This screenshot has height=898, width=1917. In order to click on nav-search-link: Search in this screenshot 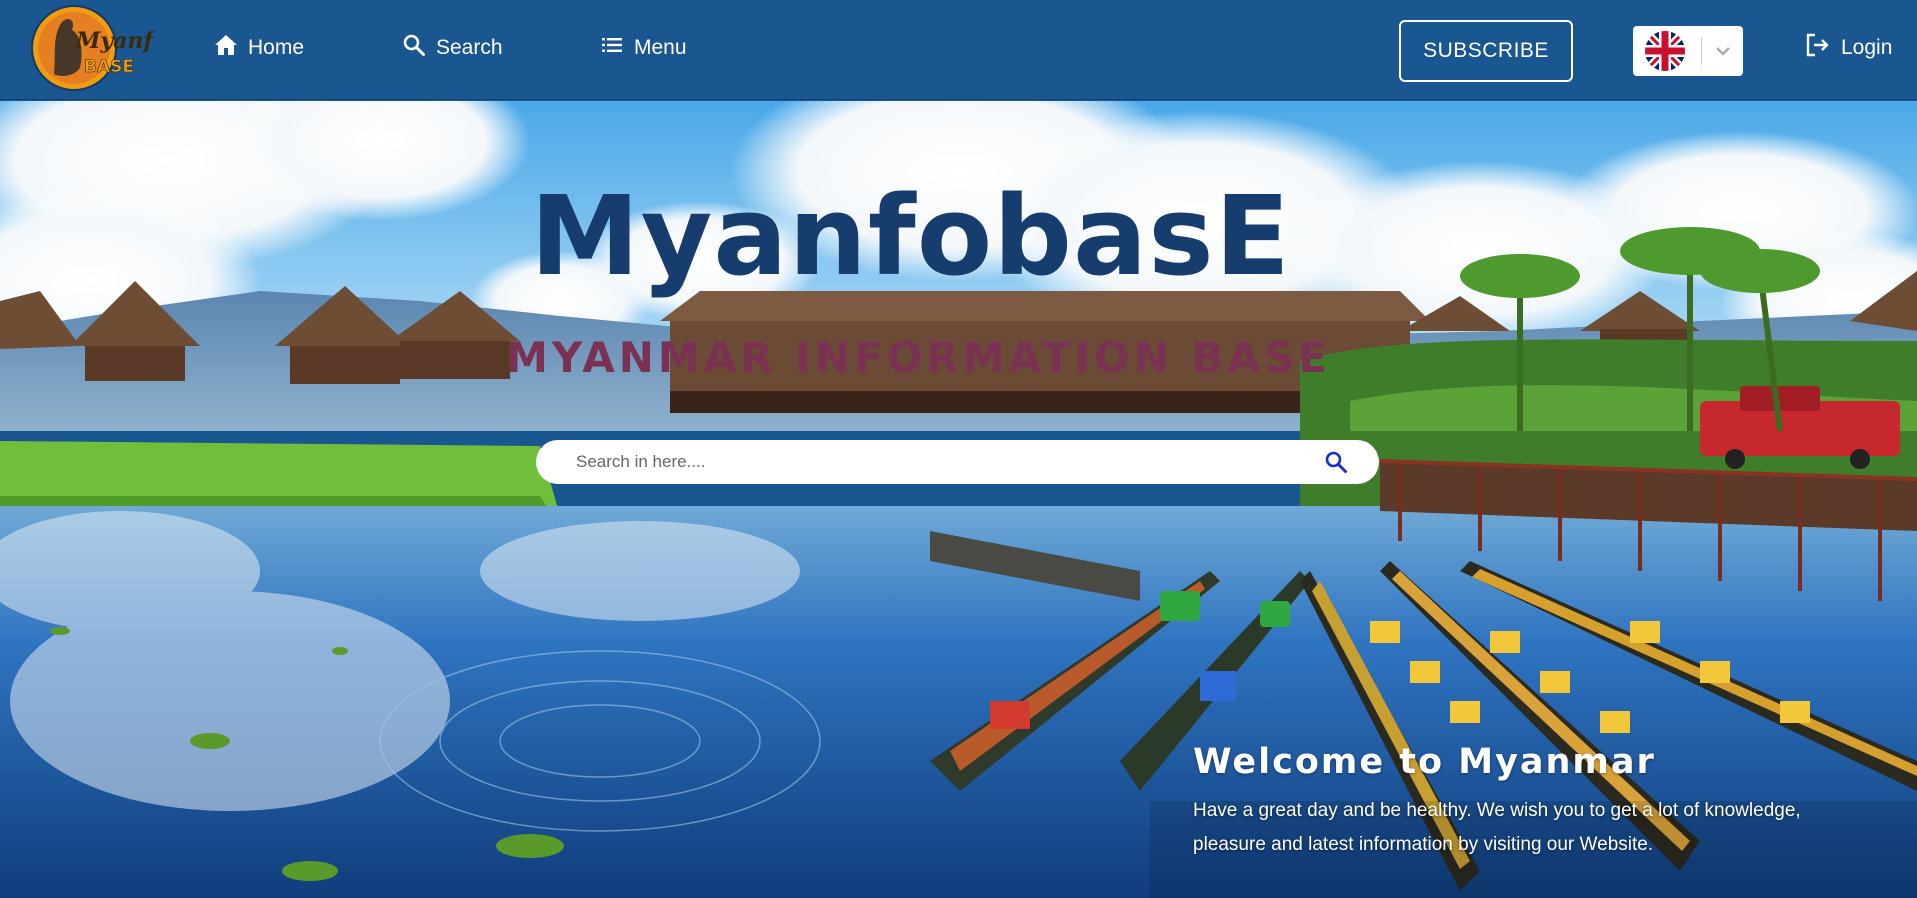, I will do `click(452, 48)`.